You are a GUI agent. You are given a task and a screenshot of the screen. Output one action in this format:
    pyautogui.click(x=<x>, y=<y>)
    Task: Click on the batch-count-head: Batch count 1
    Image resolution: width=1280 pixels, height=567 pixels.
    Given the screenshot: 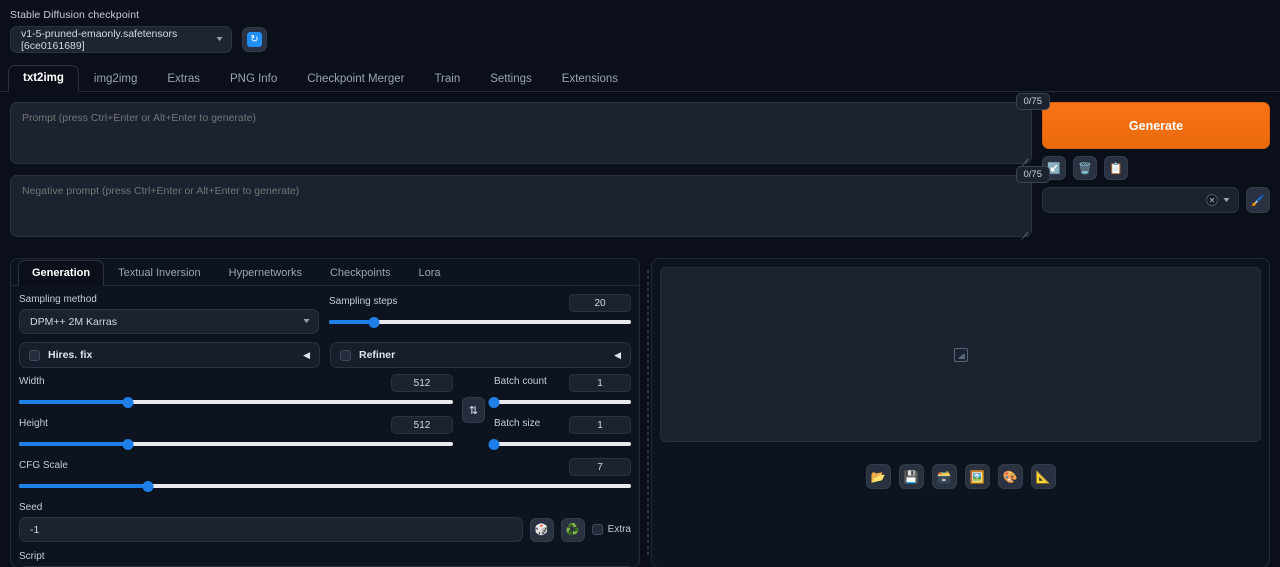 What is the action you would take?
    pyautogui.click(x=562, y=383)
    